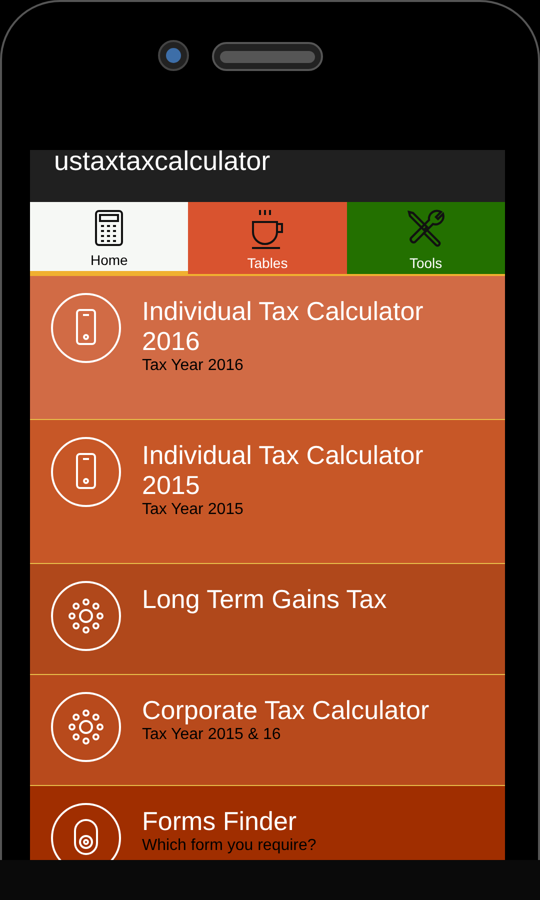 The height and width of the screenshot is (900, 540). Describe the element at coordinates (193, 366) in the screenshot. I see `item-subtitle: Tax Year 2016` at that location.